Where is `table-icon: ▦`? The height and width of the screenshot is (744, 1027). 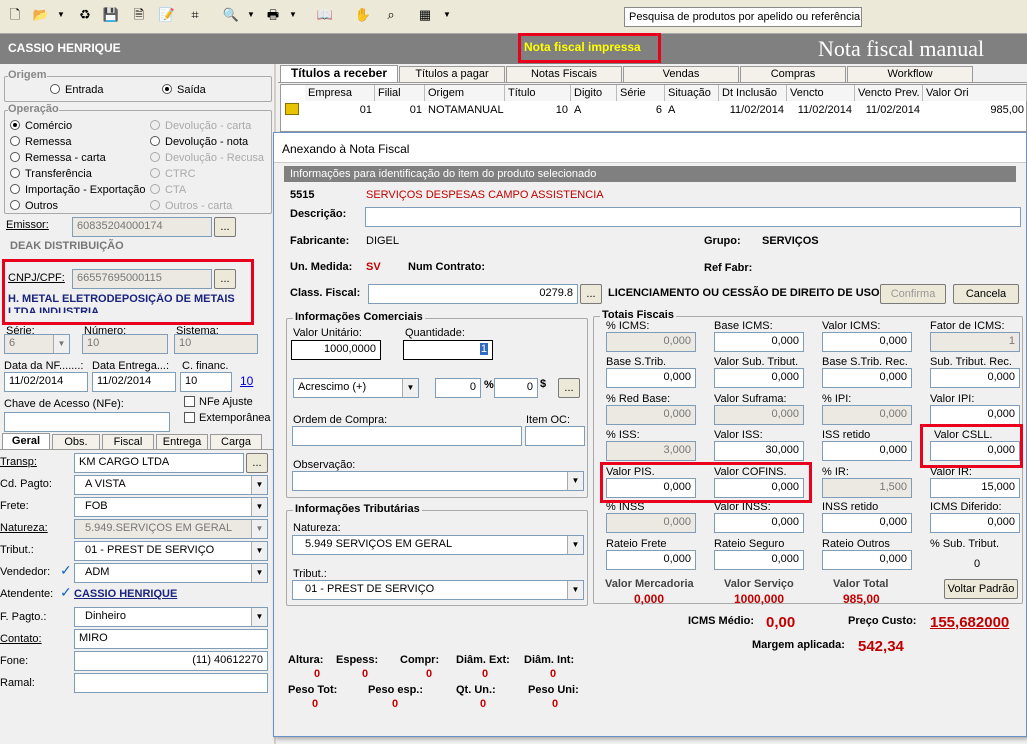 table-icon: ▦ is located at coordinates (425, 15).